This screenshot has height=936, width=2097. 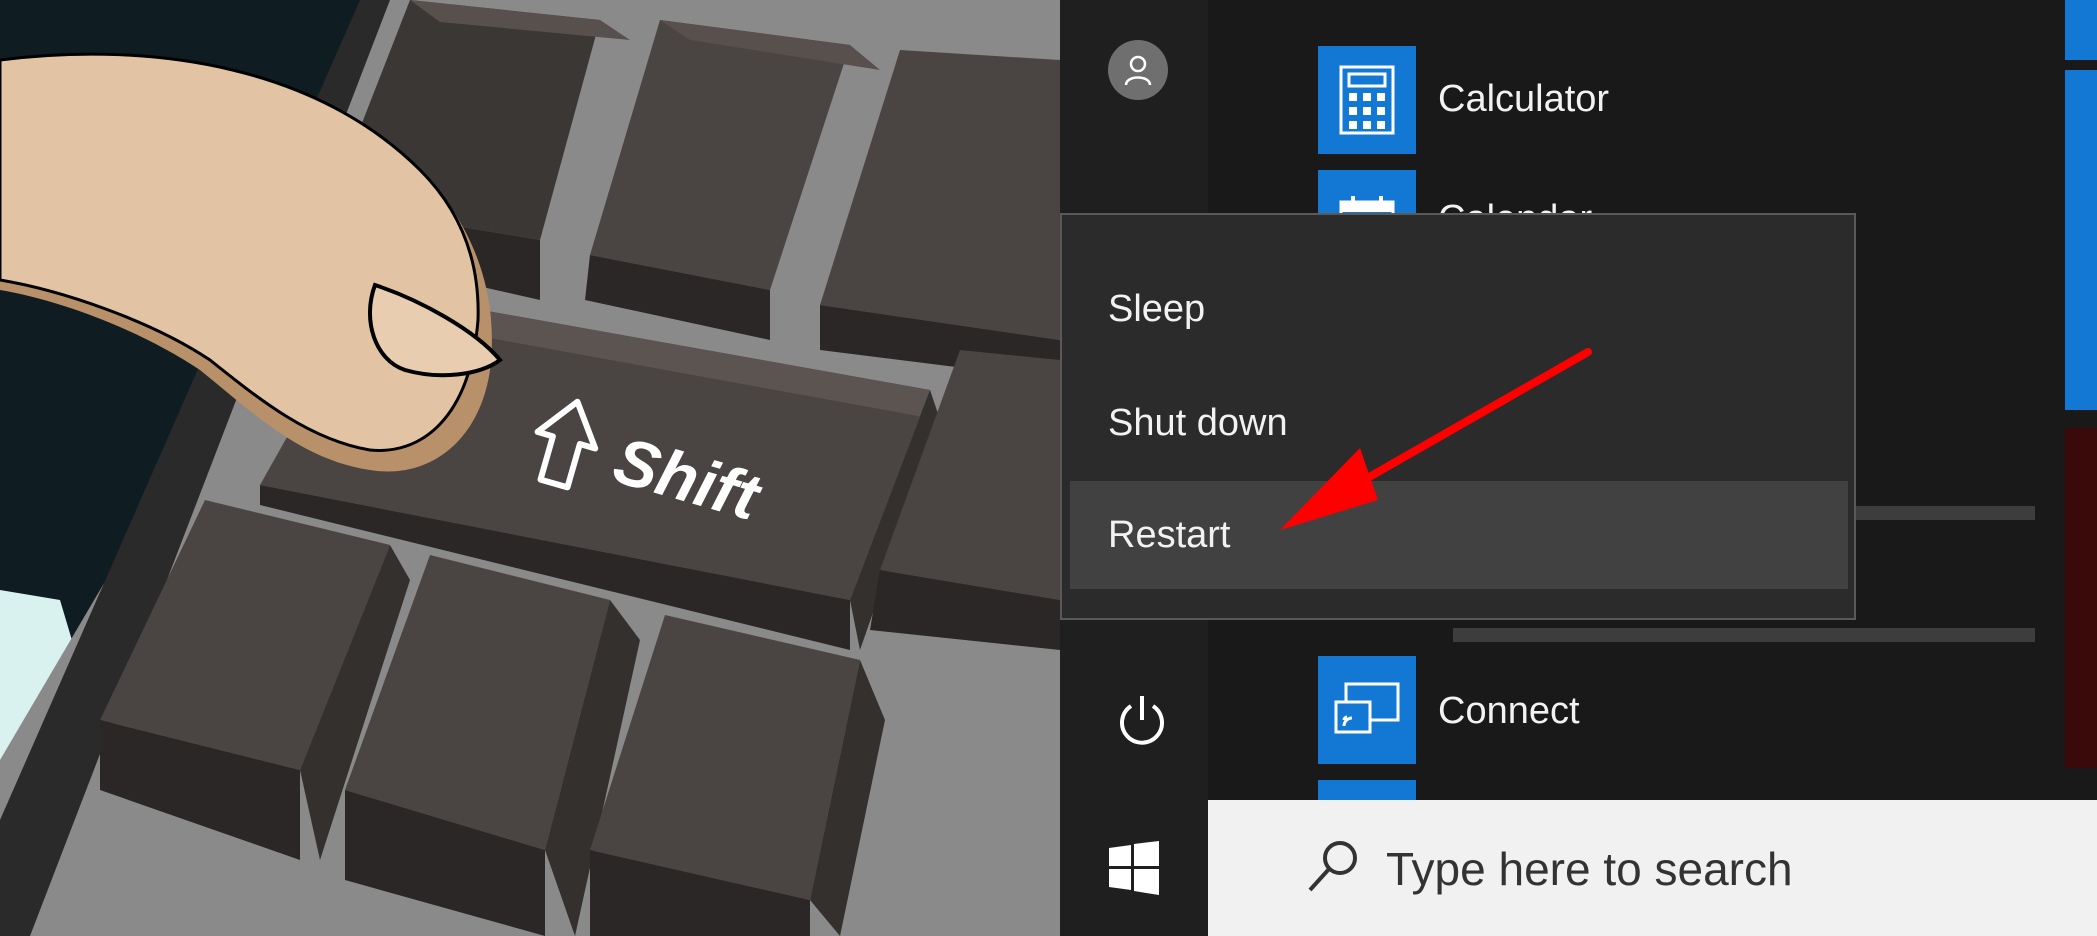 What do you see at coordinates (1638, 100) in the screenshot?
I see `app-calculator: Calculator` at bounding box center [1638, 100].